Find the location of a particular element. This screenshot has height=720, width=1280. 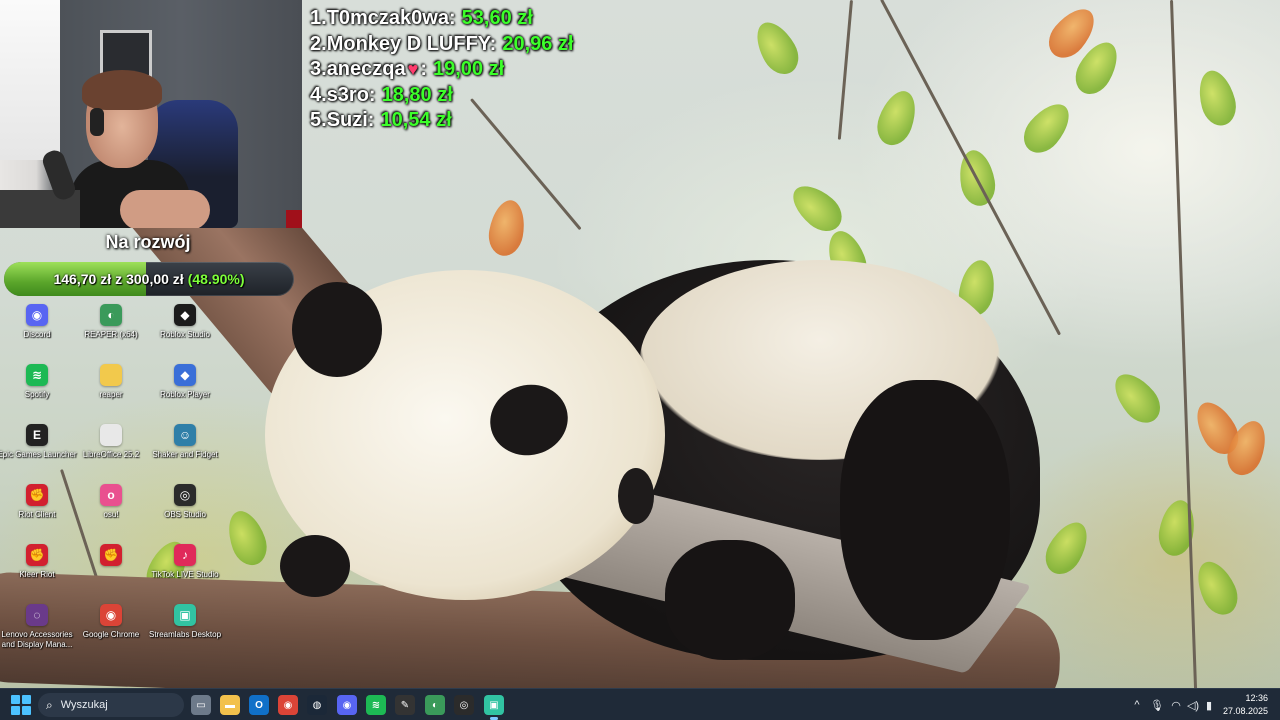

tray-chevron-icon: ^ is located at coordinates (1137, 705).